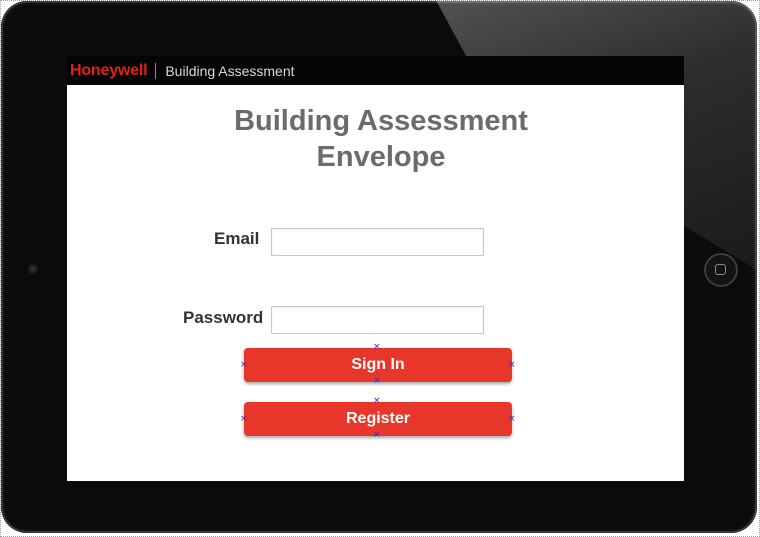  Describe the element at coordinates (375, 139) in the screenshot. I see `page-title: Building Assessment Envelope` at that location.